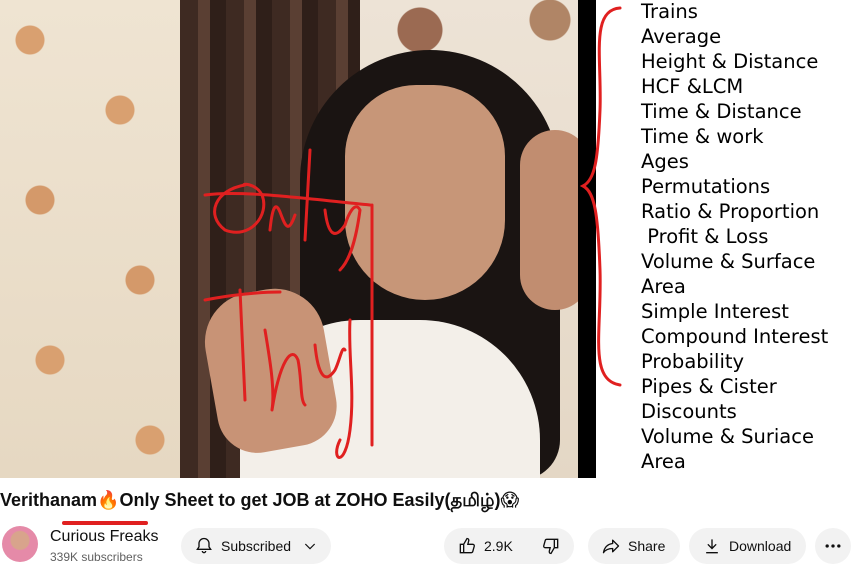 This screenshot has height=564, width=867. Describe the element at coordinates (647, 546) in the screenshot. I see `share-label: Share` at that location.